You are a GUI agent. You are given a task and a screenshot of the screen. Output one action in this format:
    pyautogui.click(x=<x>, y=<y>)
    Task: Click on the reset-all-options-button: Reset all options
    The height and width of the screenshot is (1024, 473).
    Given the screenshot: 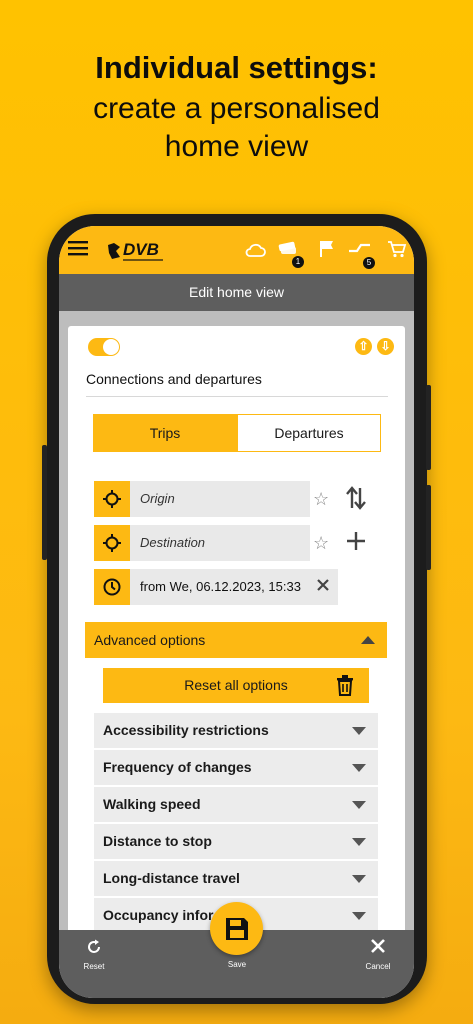 What is the action you would take?
    pyautogui.click(x=236, y=685)
    